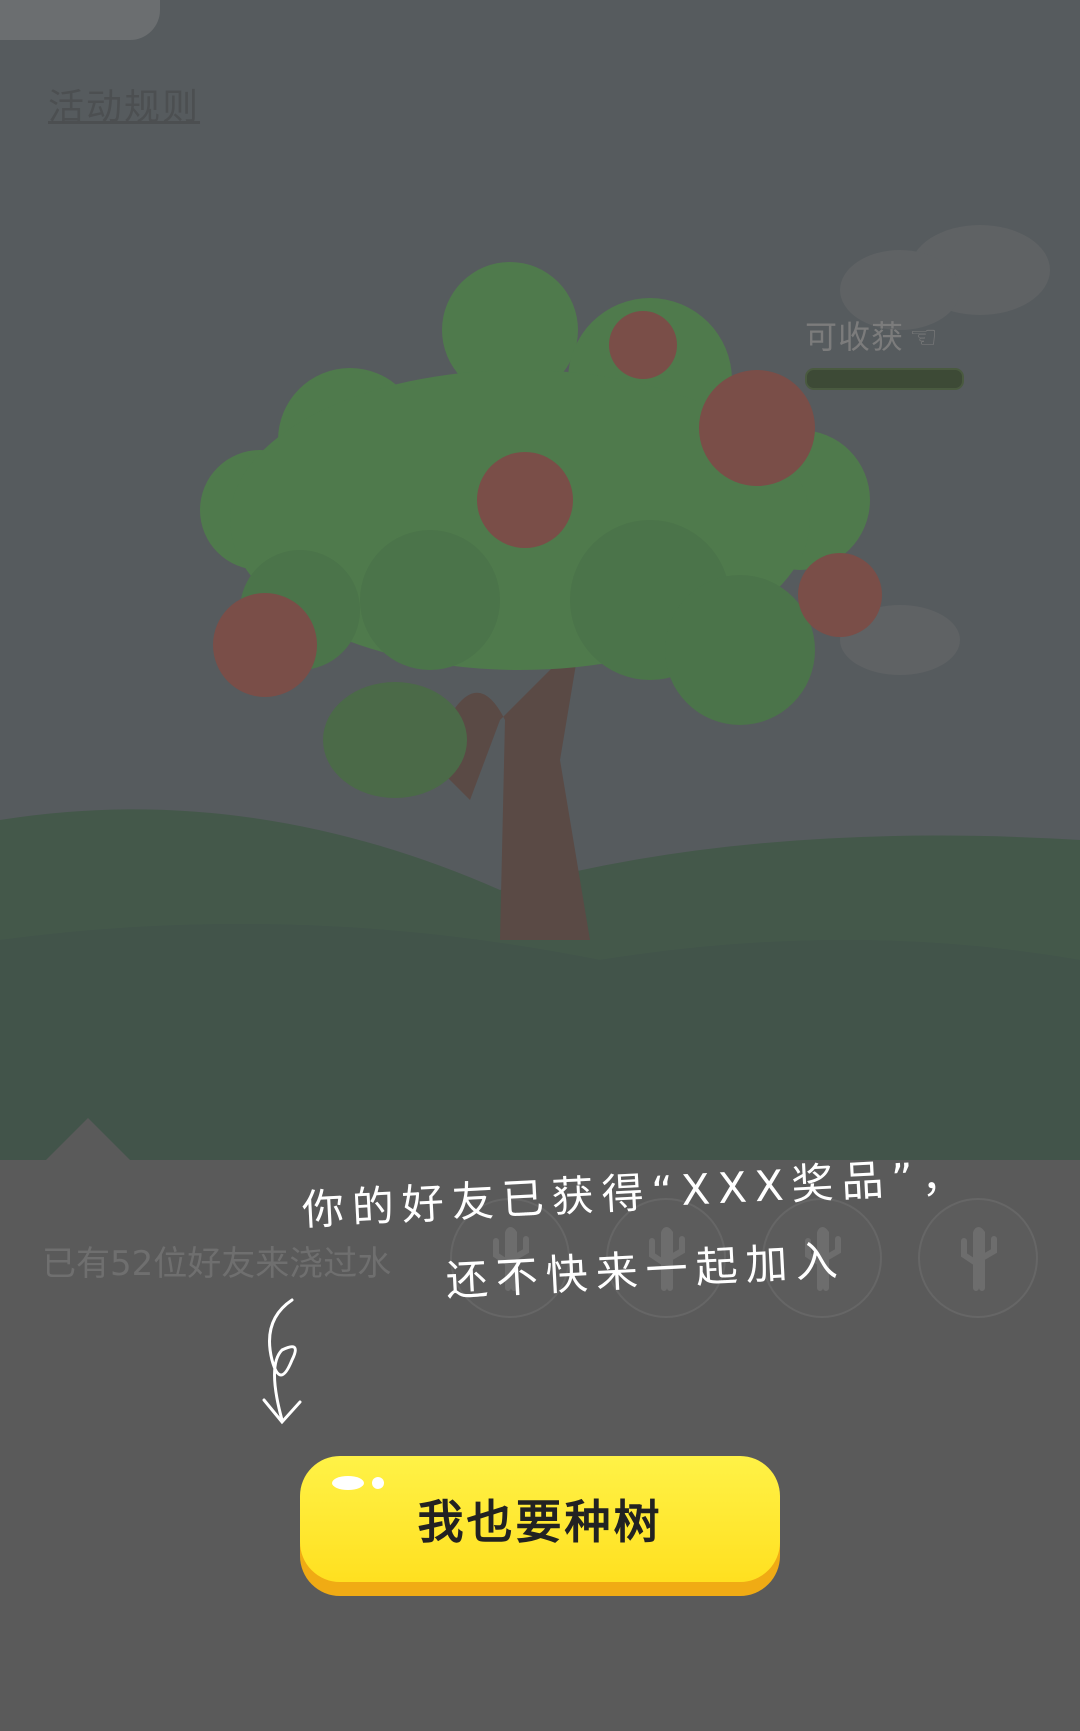 The width and height of the screenshot is (1080, 1731). What do you see at coordinates (884, 379) in the screenshot?
I see `harvest-progress-bar` at bounding box center [884, 379].